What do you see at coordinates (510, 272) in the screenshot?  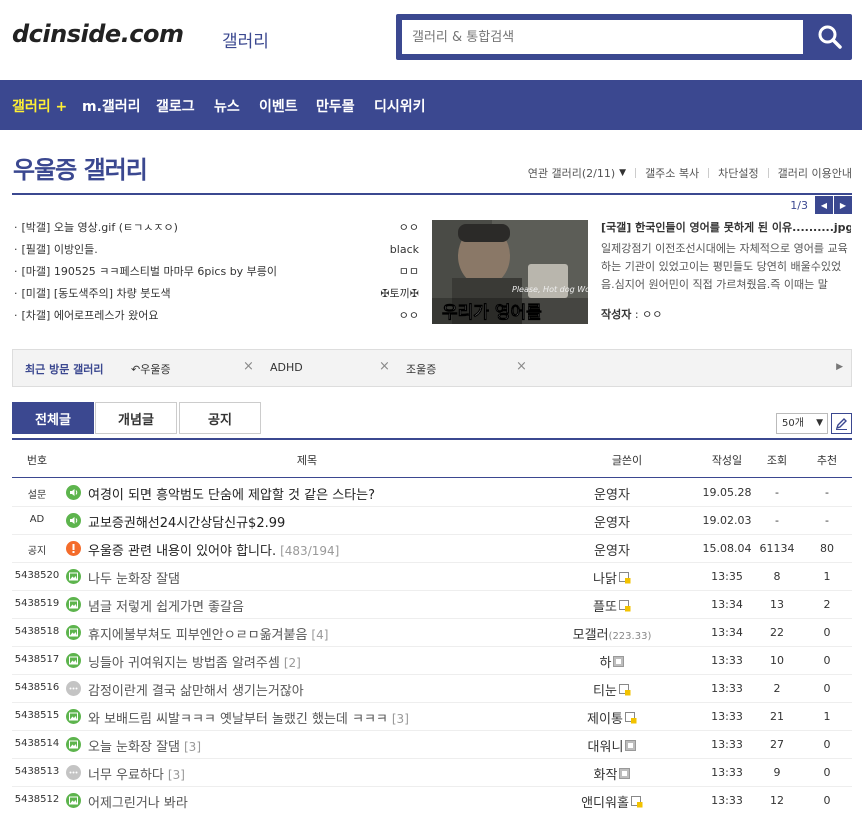 I see `featured-thumbnail: Please, Hot dog World 우리가 영어를` at bounding box center [510, 272].